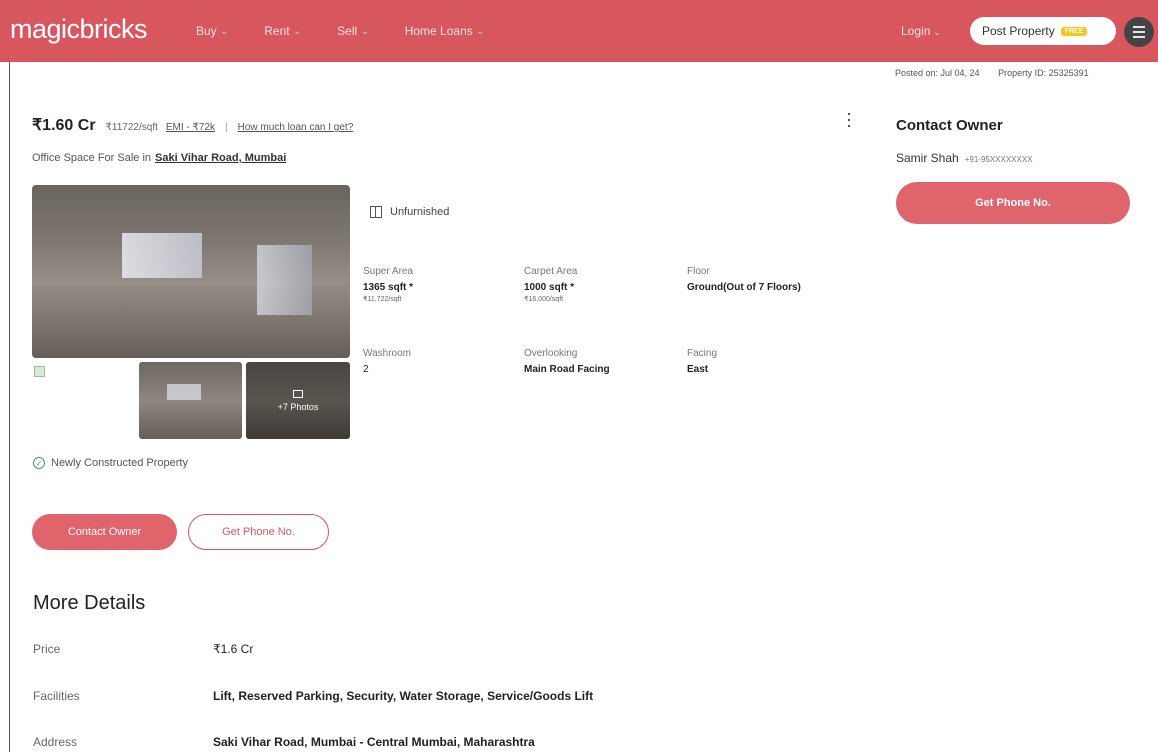  I want to click on carpet-area-value: 1000 sqft, so click(546, 287).